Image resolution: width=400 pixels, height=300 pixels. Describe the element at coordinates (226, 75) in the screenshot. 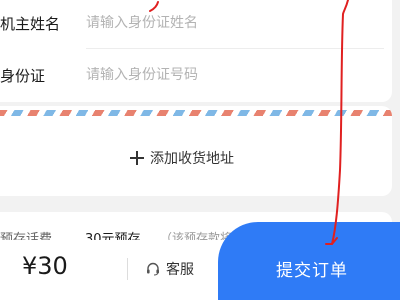

I see `id-number-input` at that location.